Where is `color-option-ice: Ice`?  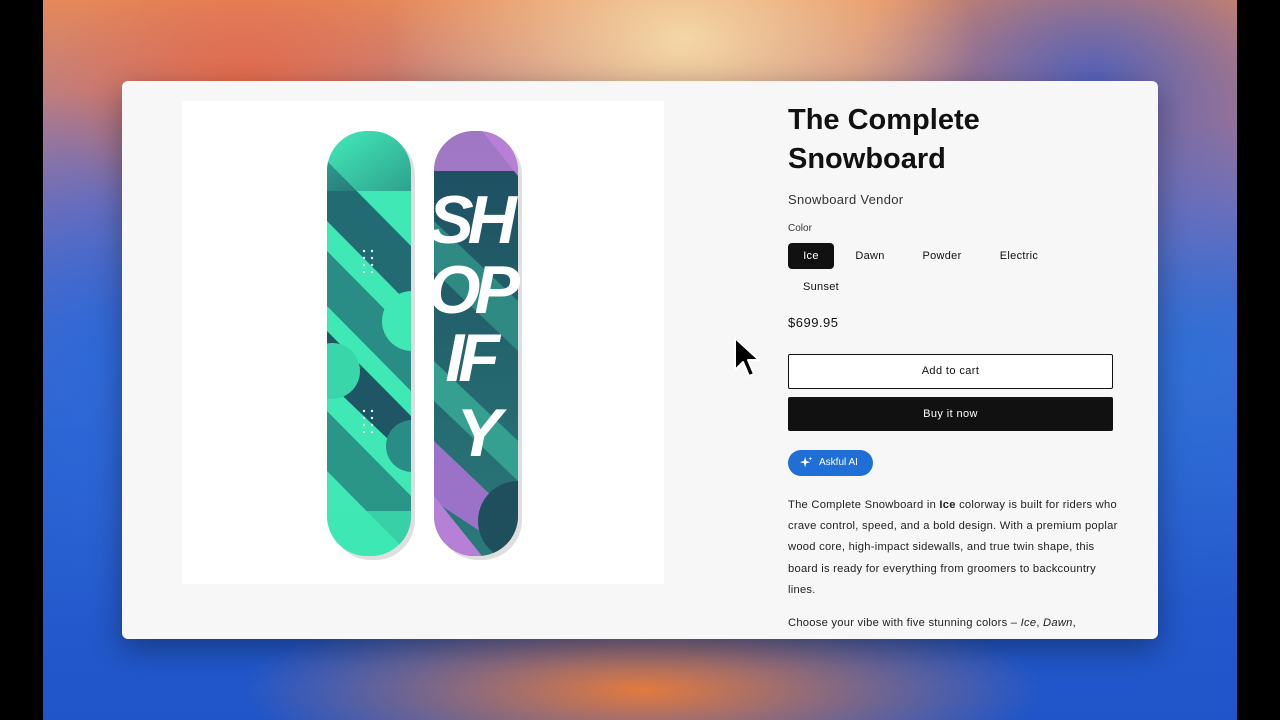
color-option-ice: Ice is located at coordinates (811, 256).